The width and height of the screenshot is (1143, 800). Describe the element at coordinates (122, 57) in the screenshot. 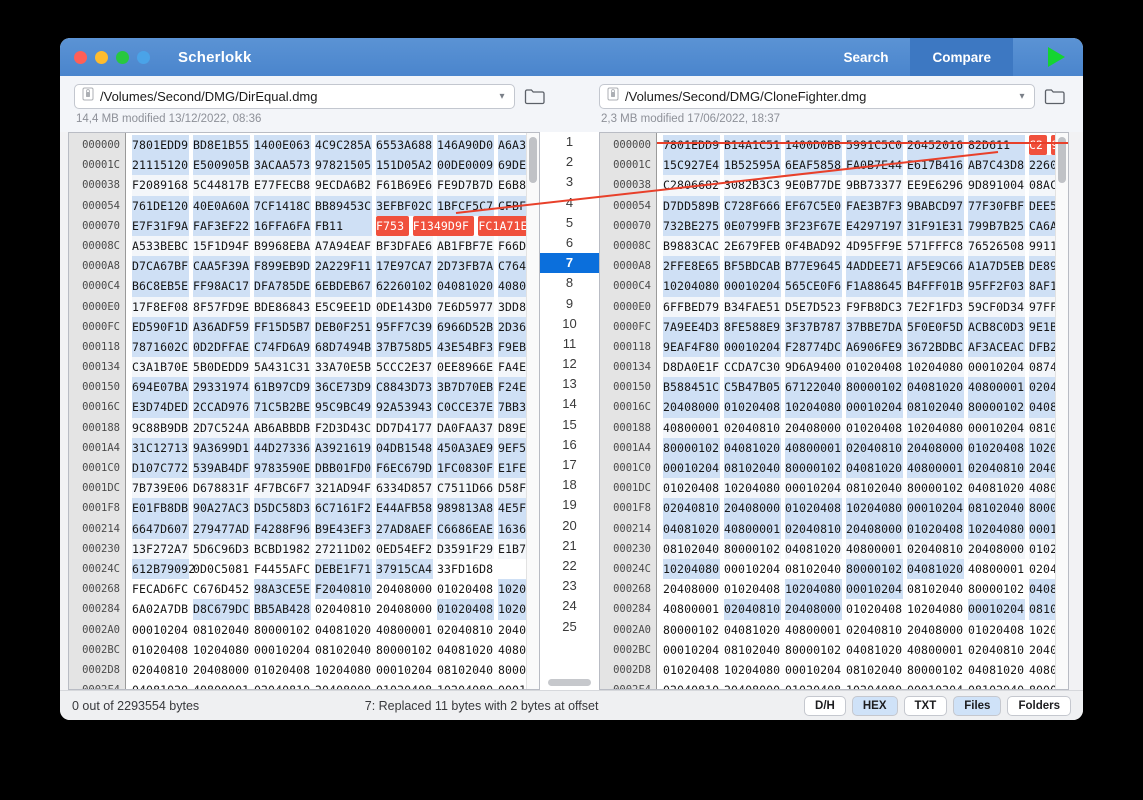

I see `zoom-button` at that location.